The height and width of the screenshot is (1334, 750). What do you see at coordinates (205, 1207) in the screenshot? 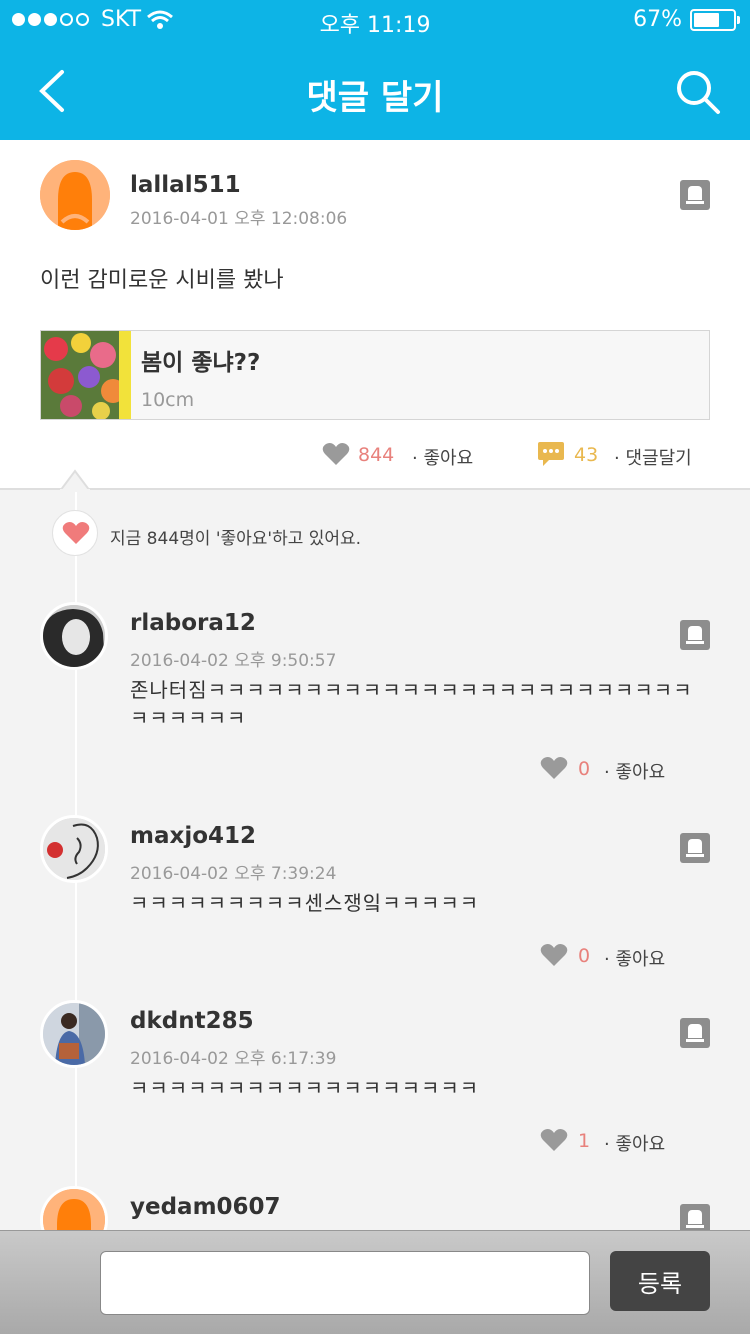
I see `comment-username: yedam0607` at bounding box center [205, 1207].